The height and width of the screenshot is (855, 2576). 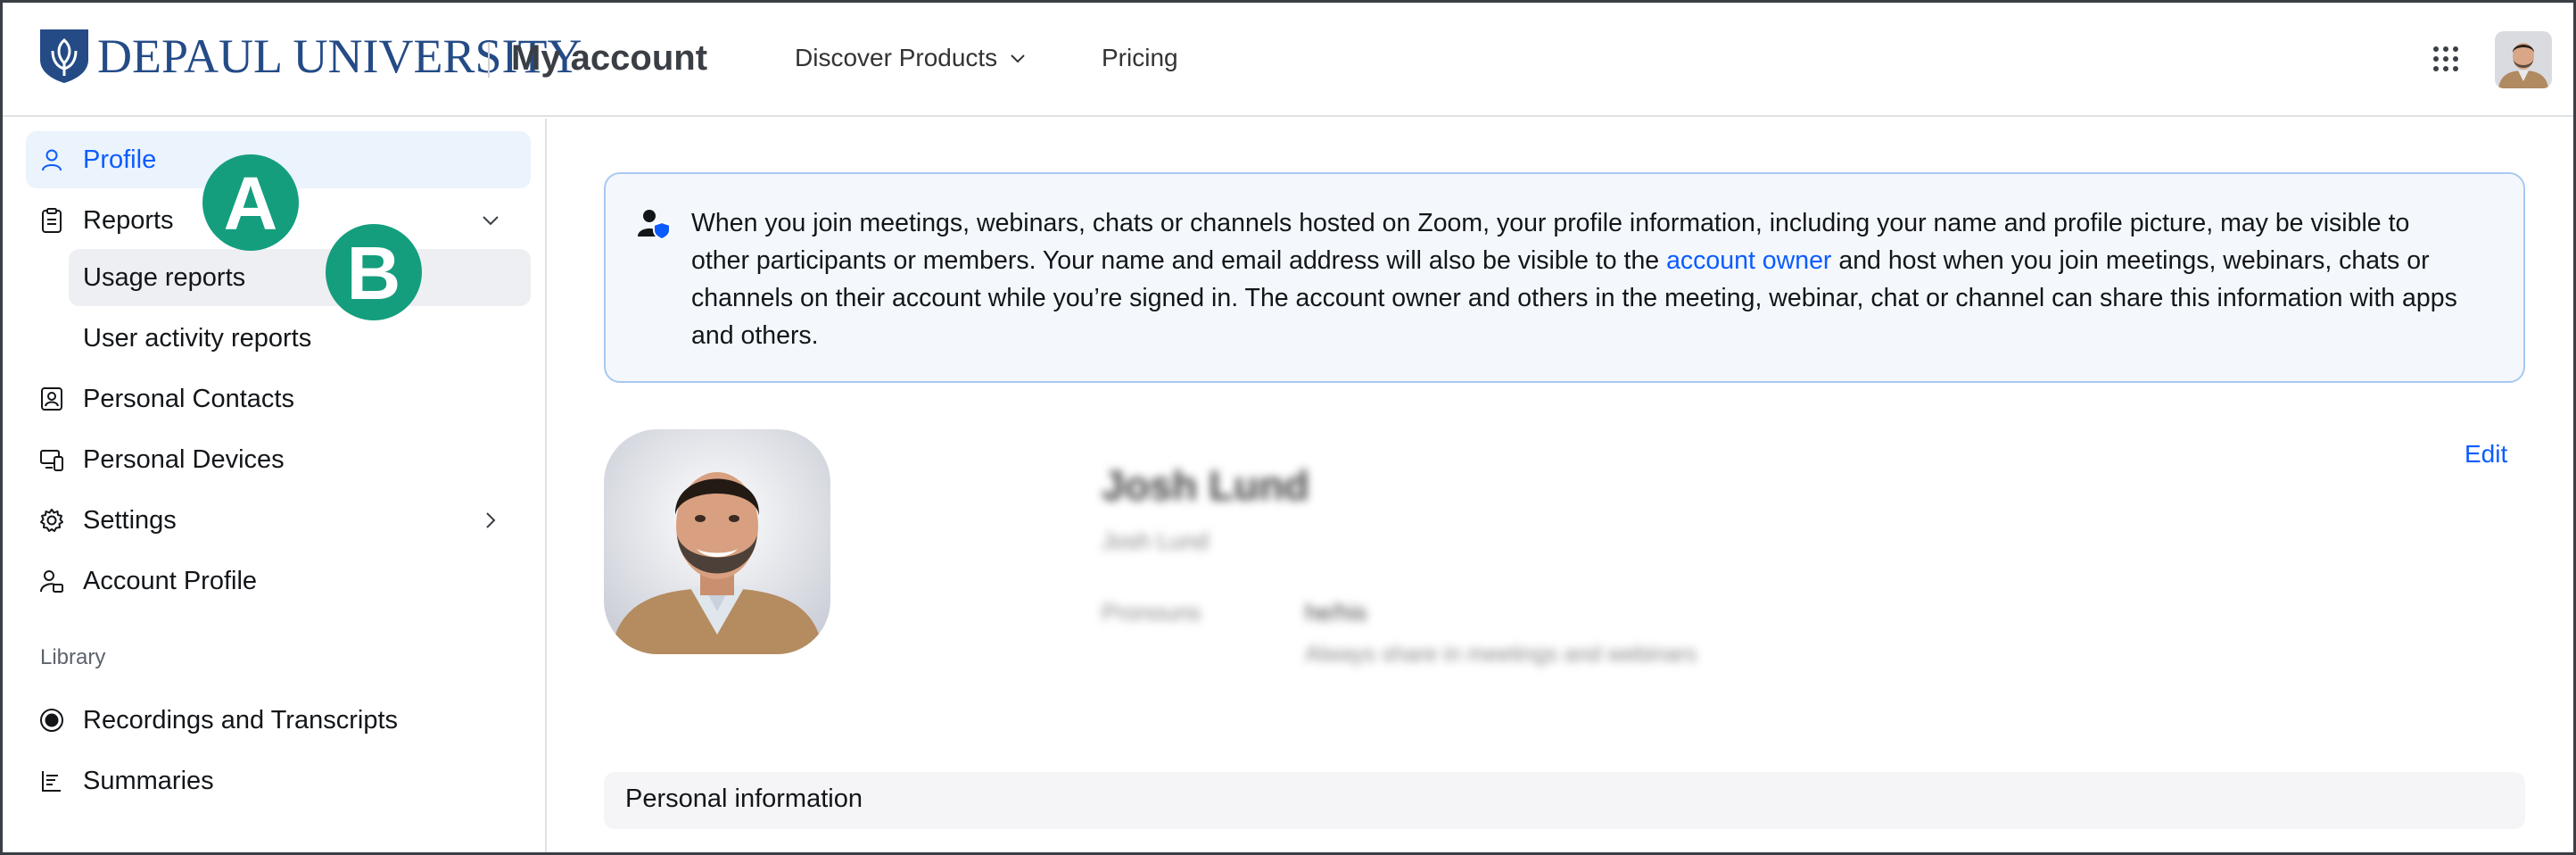 I want to click on sidebar-item-label: Profile, so click(x=120, y=159).